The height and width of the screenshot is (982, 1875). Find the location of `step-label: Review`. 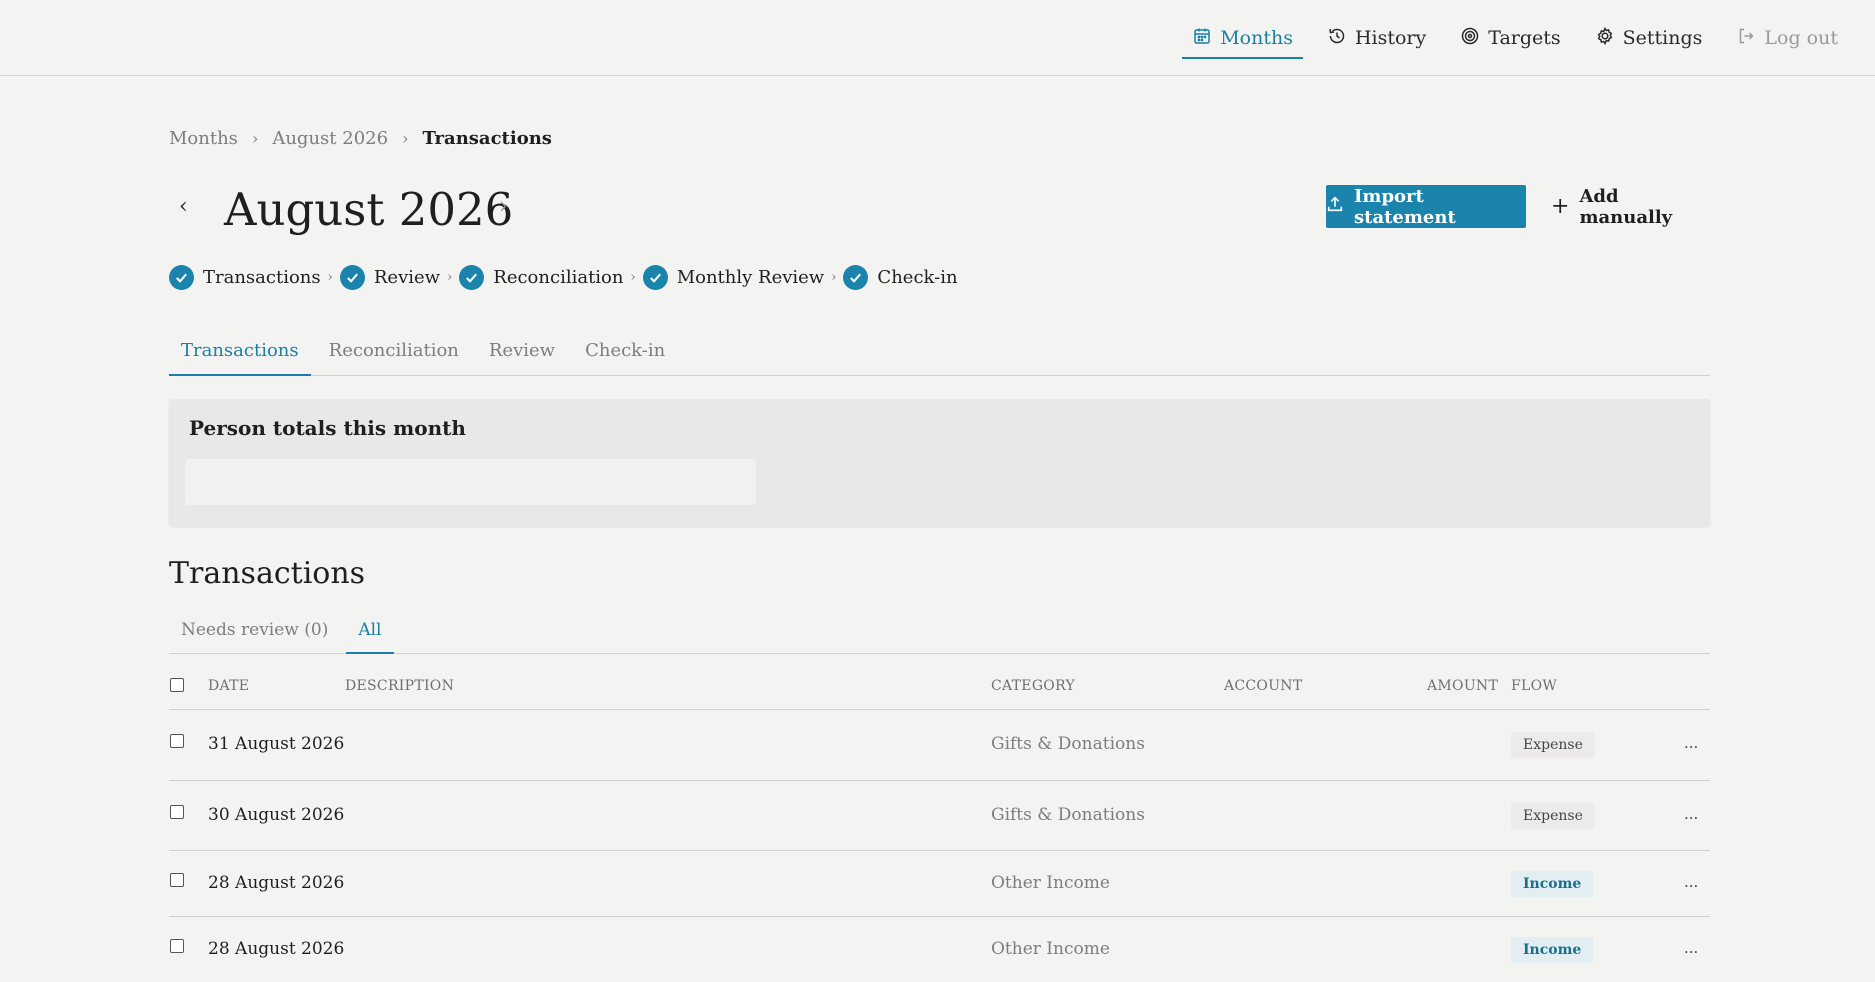

step-label: Review is located at coordinates (407, 277).